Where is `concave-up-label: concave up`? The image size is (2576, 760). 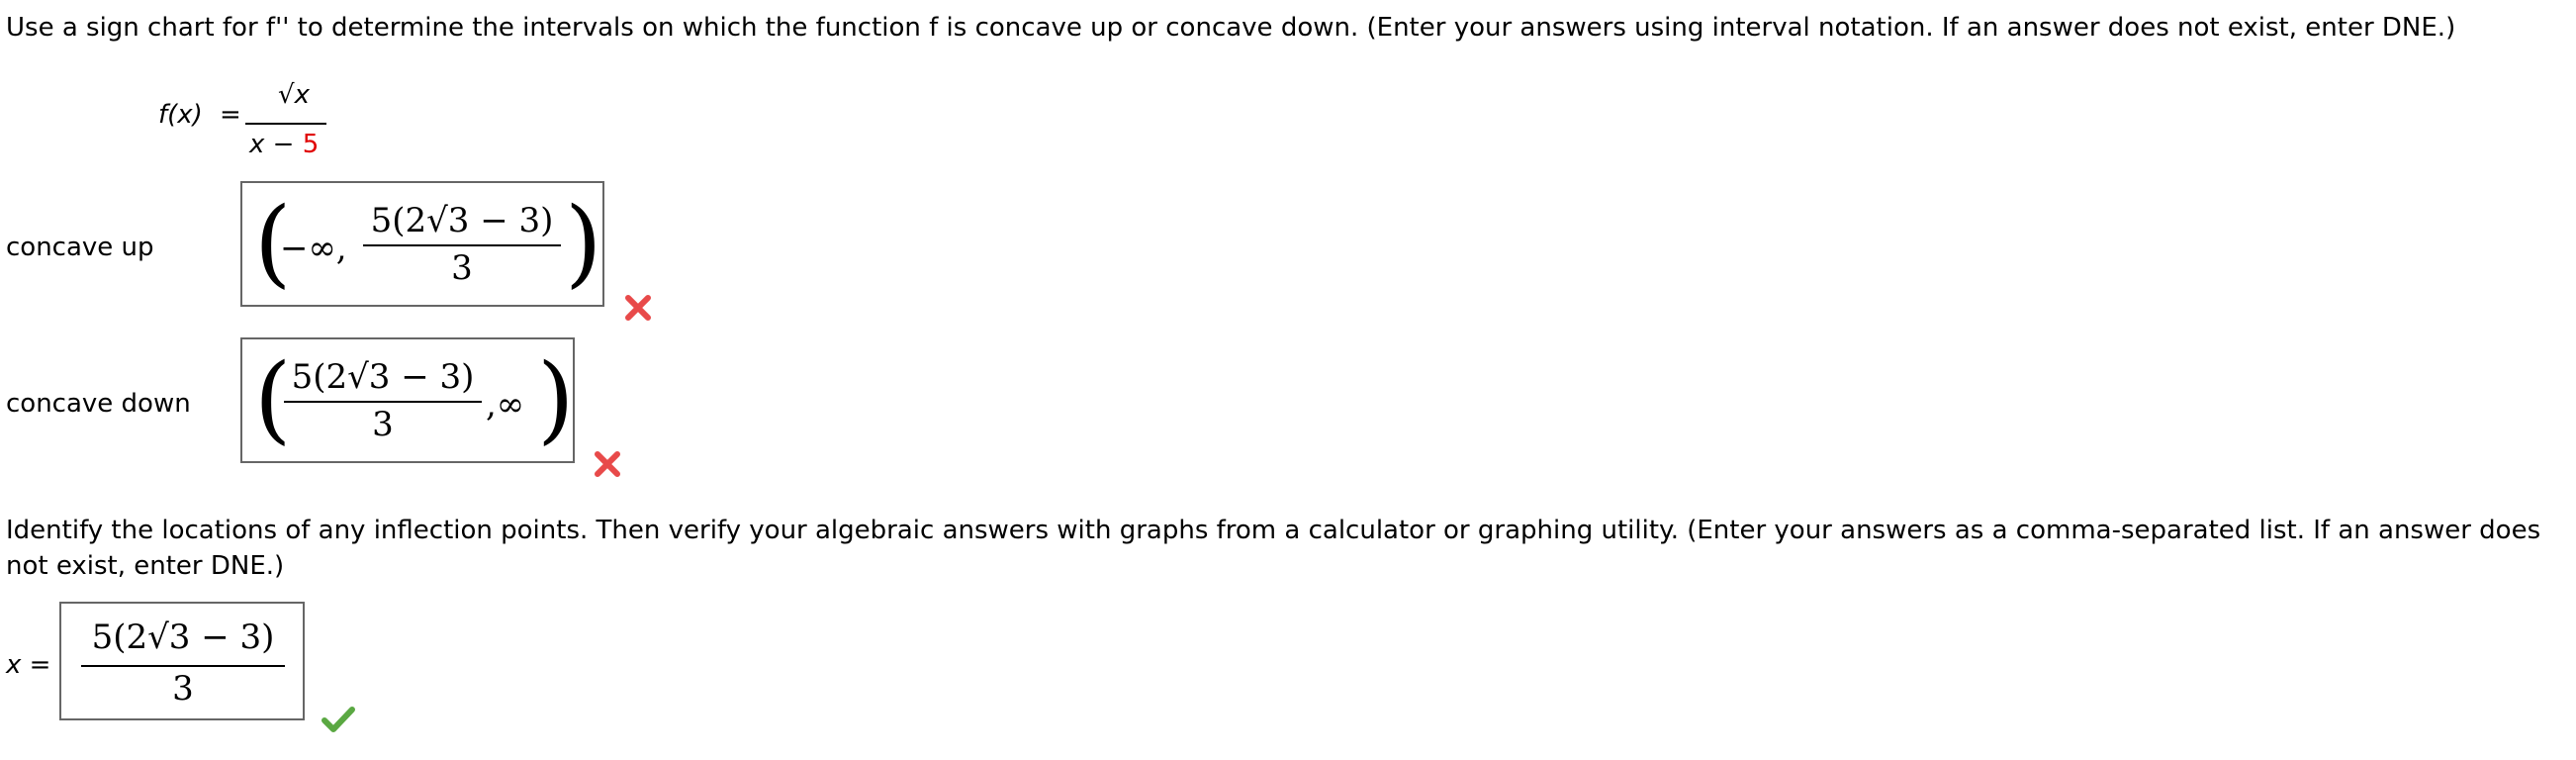
concave-up-label: concave up is located at coordinates (80, 247).